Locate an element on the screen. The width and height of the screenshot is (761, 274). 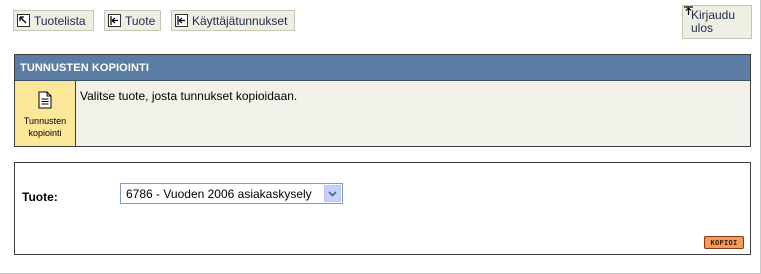
logout-button: Kirjaudu ulos is located at coordinates (717, 22).